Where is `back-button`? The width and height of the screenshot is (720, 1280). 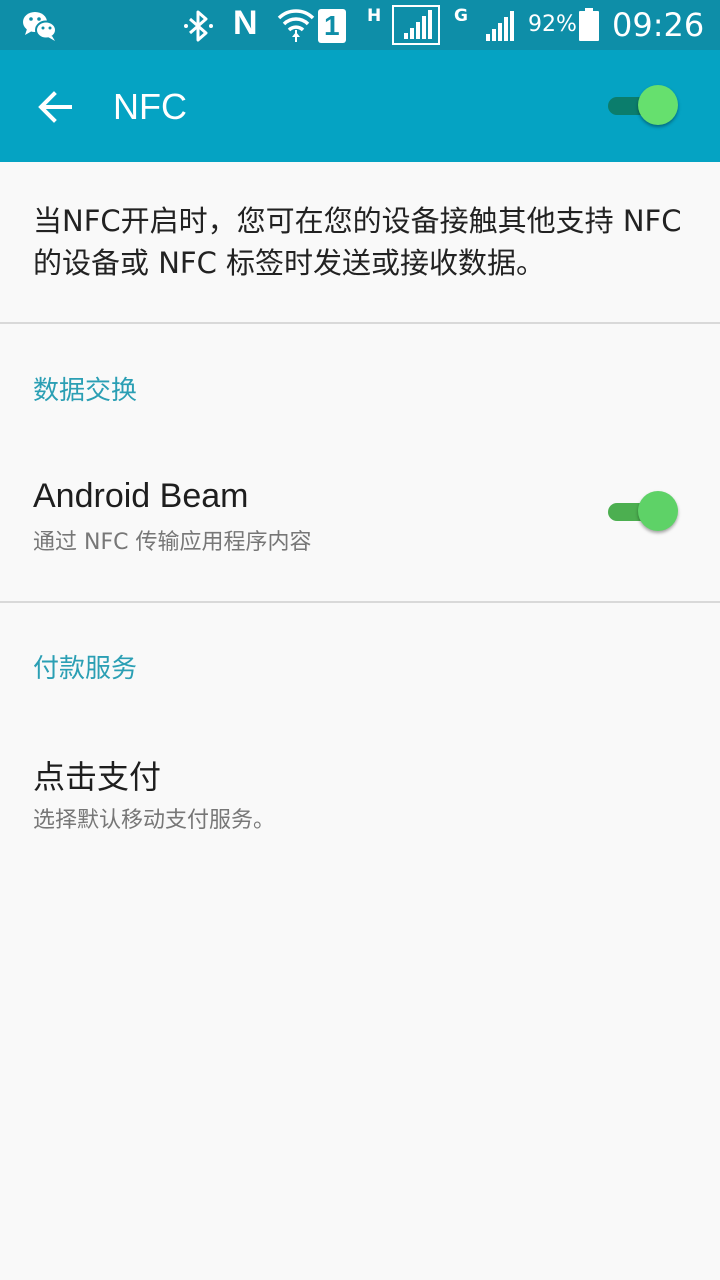
back-button is located at coordinates (56, 107).